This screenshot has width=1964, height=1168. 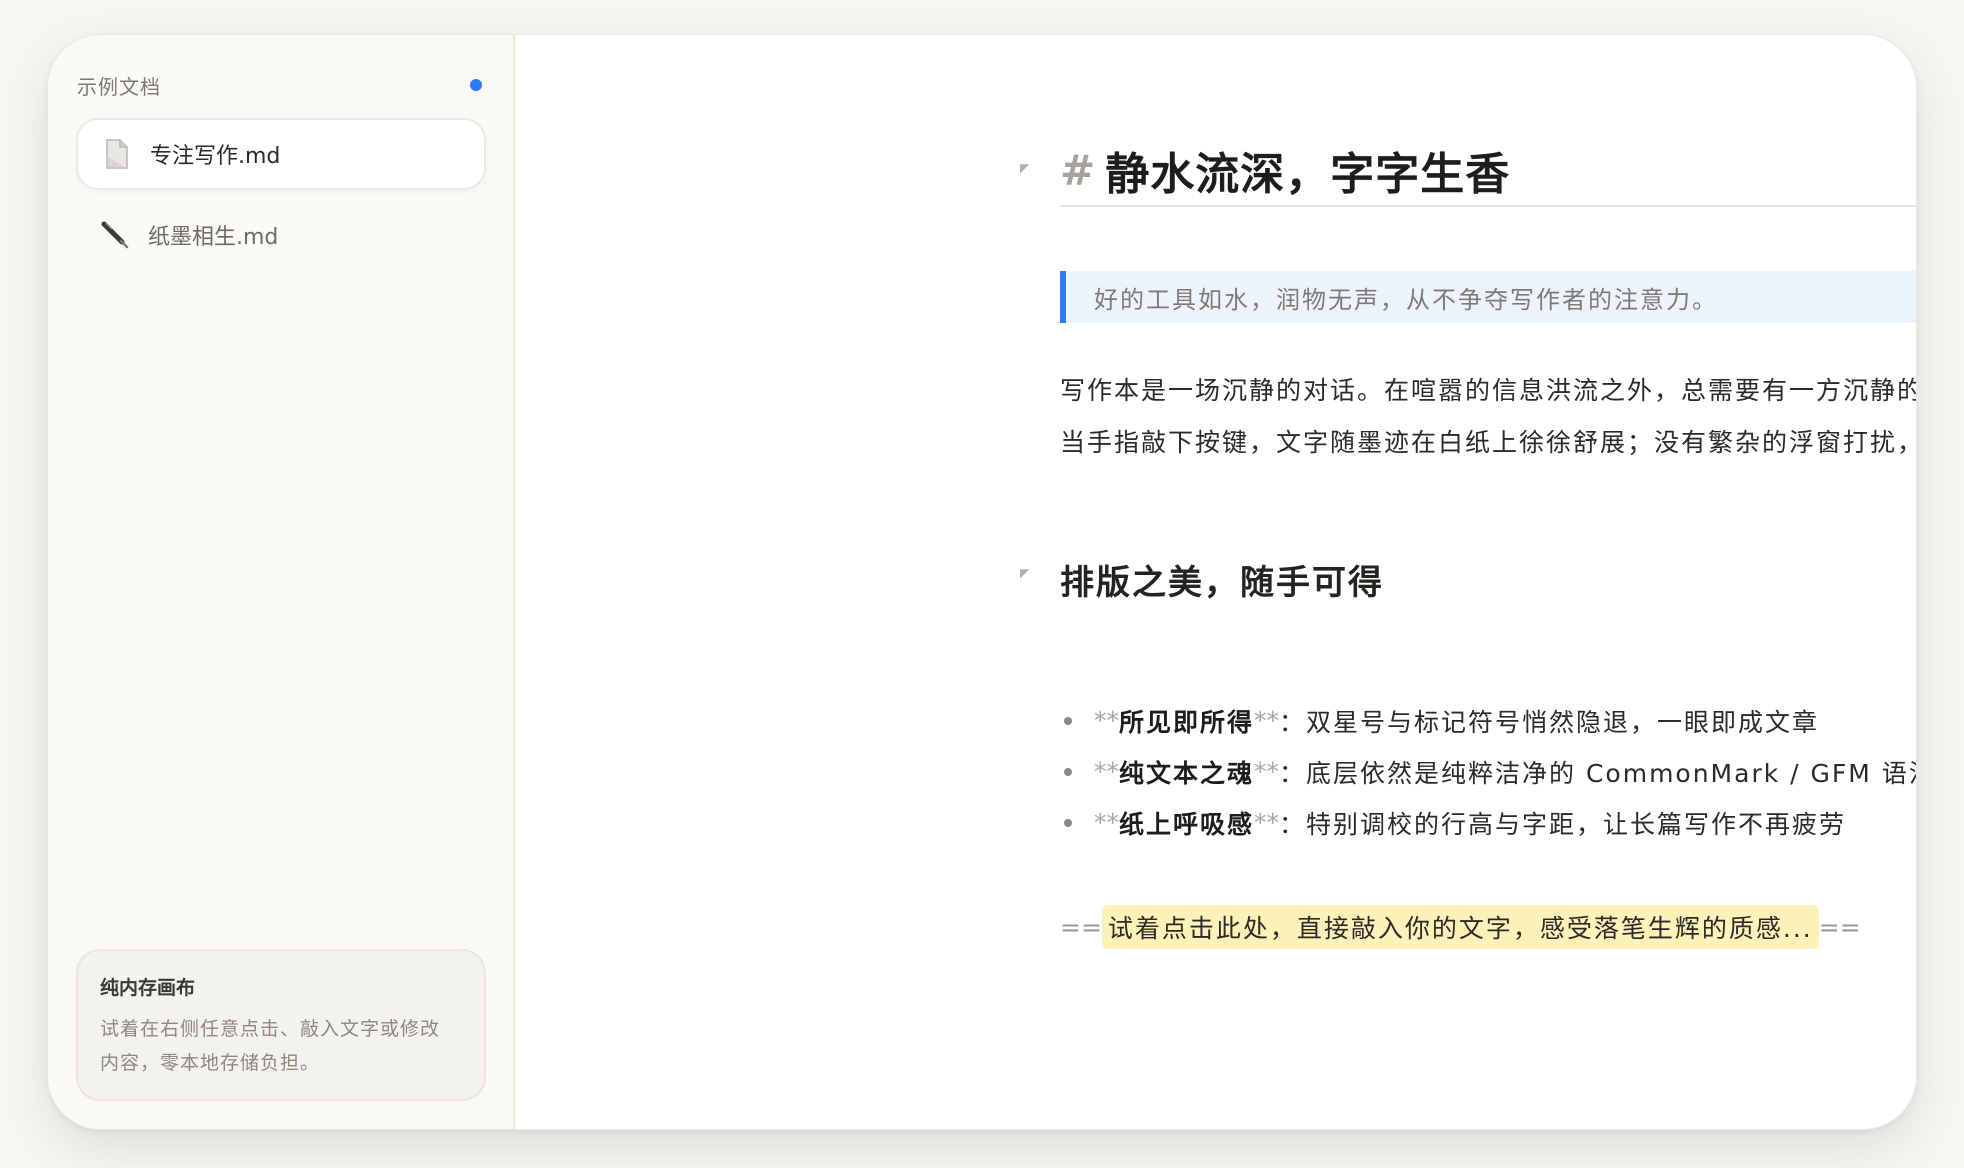 What do you see at coordinates (1308, 174) in the screenshot?
I see `heading-1-text: 静水流深，字字生香` at bounding box center [1308, 174].